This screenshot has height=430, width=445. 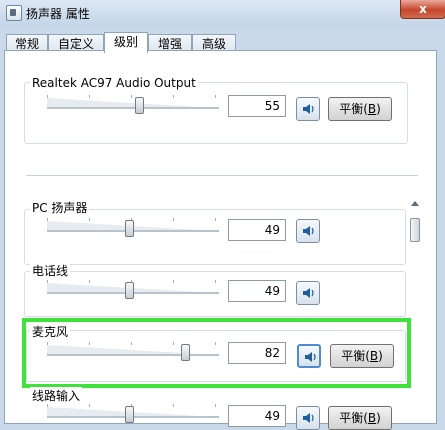 I want to click on line-in-mute-button, so click(x=308, y=418).